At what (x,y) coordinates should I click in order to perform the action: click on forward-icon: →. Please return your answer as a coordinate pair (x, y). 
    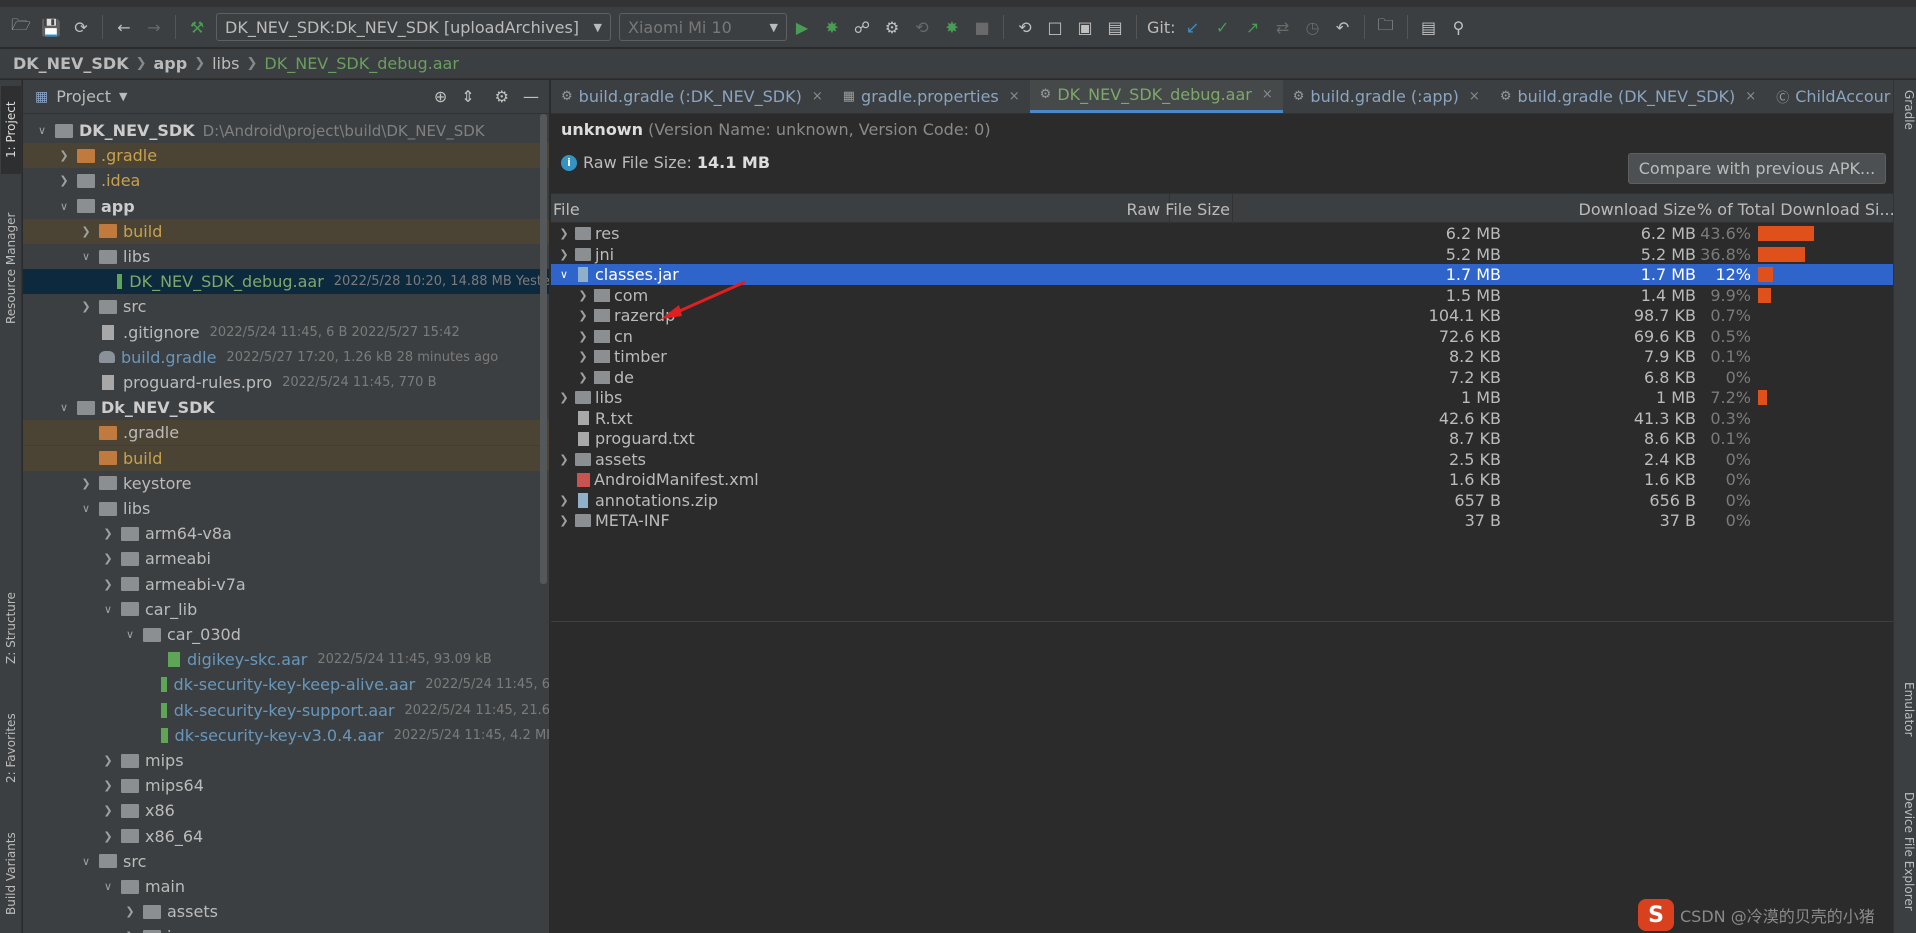
    Looking at the image, I should click on (154, 27).